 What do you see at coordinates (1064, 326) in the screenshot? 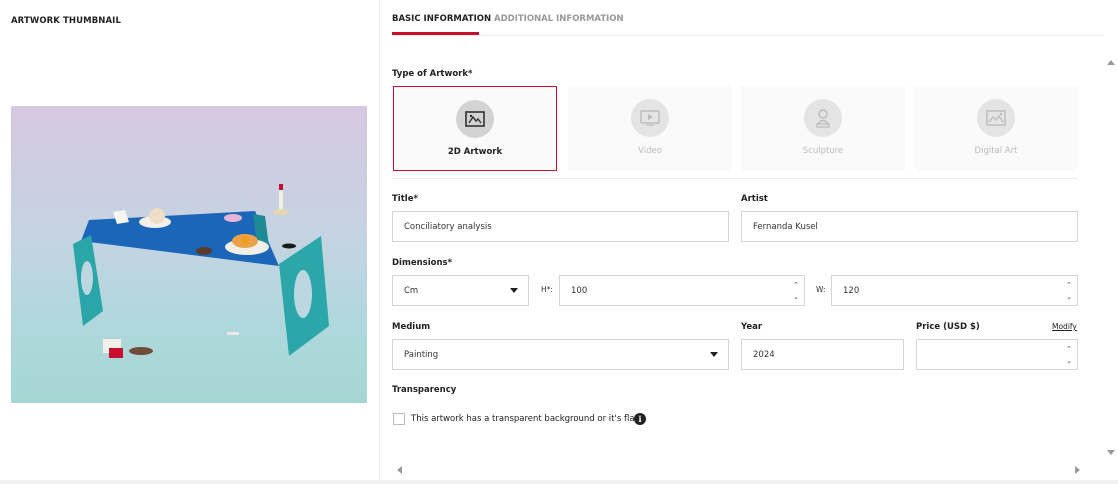
I see `modify-price-link: Modify` at bounding box center [1064, 326].